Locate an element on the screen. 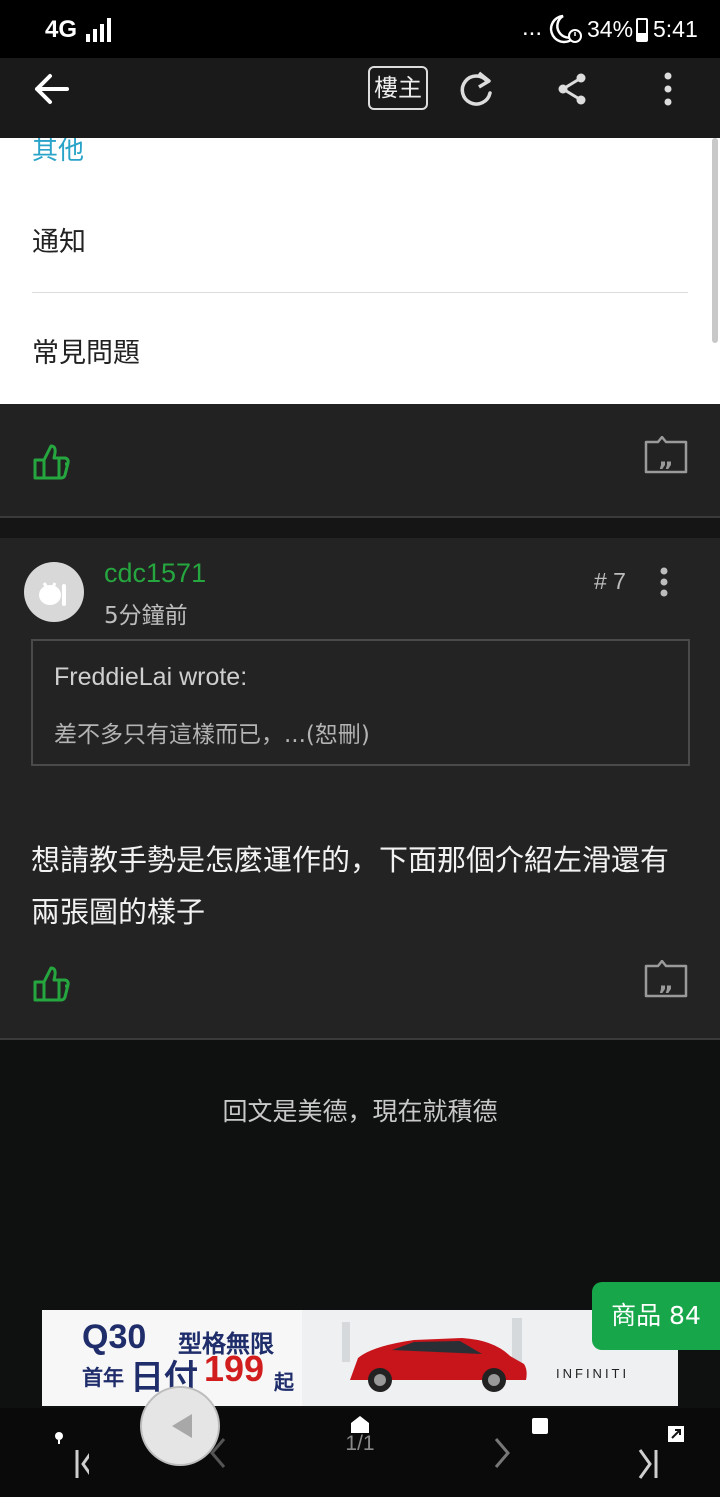 Image resolution: width=720 pixels, height=1497 pixels. post-time: 5分鐘前 is located at coordinates (146, 616).